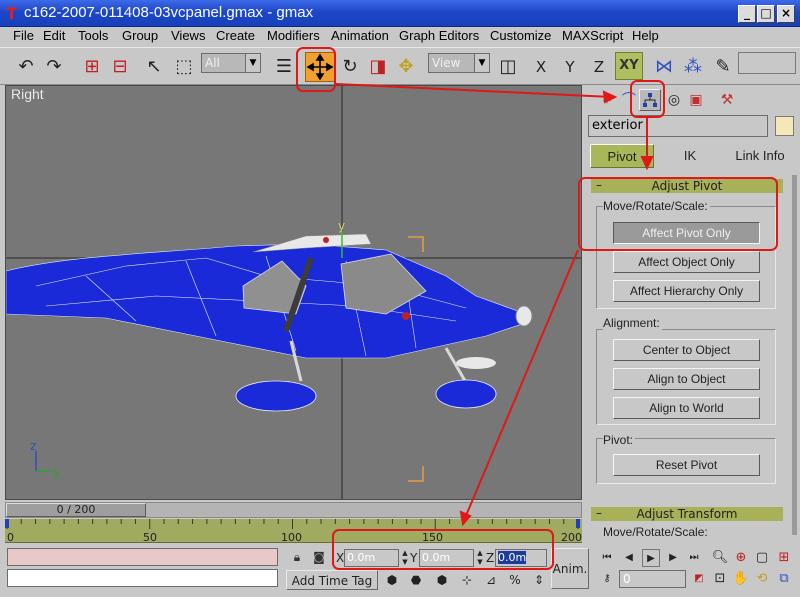  What do you see at coordinates (184, 67) in the screenshot?
I see `region-select-icon: ⬚` at bounding box center [184, 67].